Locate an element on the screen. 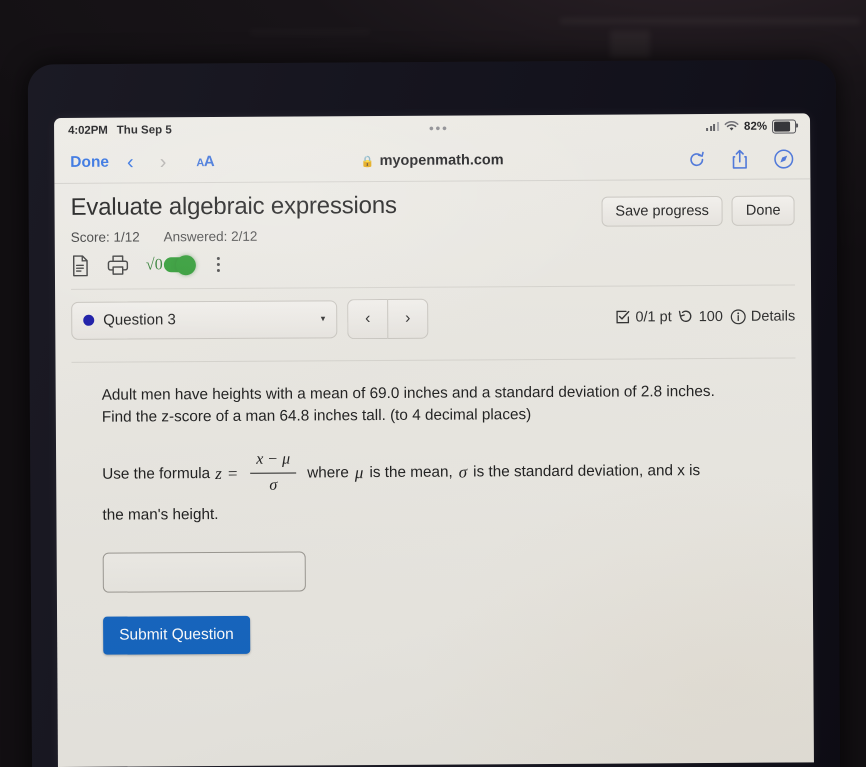 The width and height of the screenshot is (866, 767). status-indicators: 82% is located at coordinates (751, 126).